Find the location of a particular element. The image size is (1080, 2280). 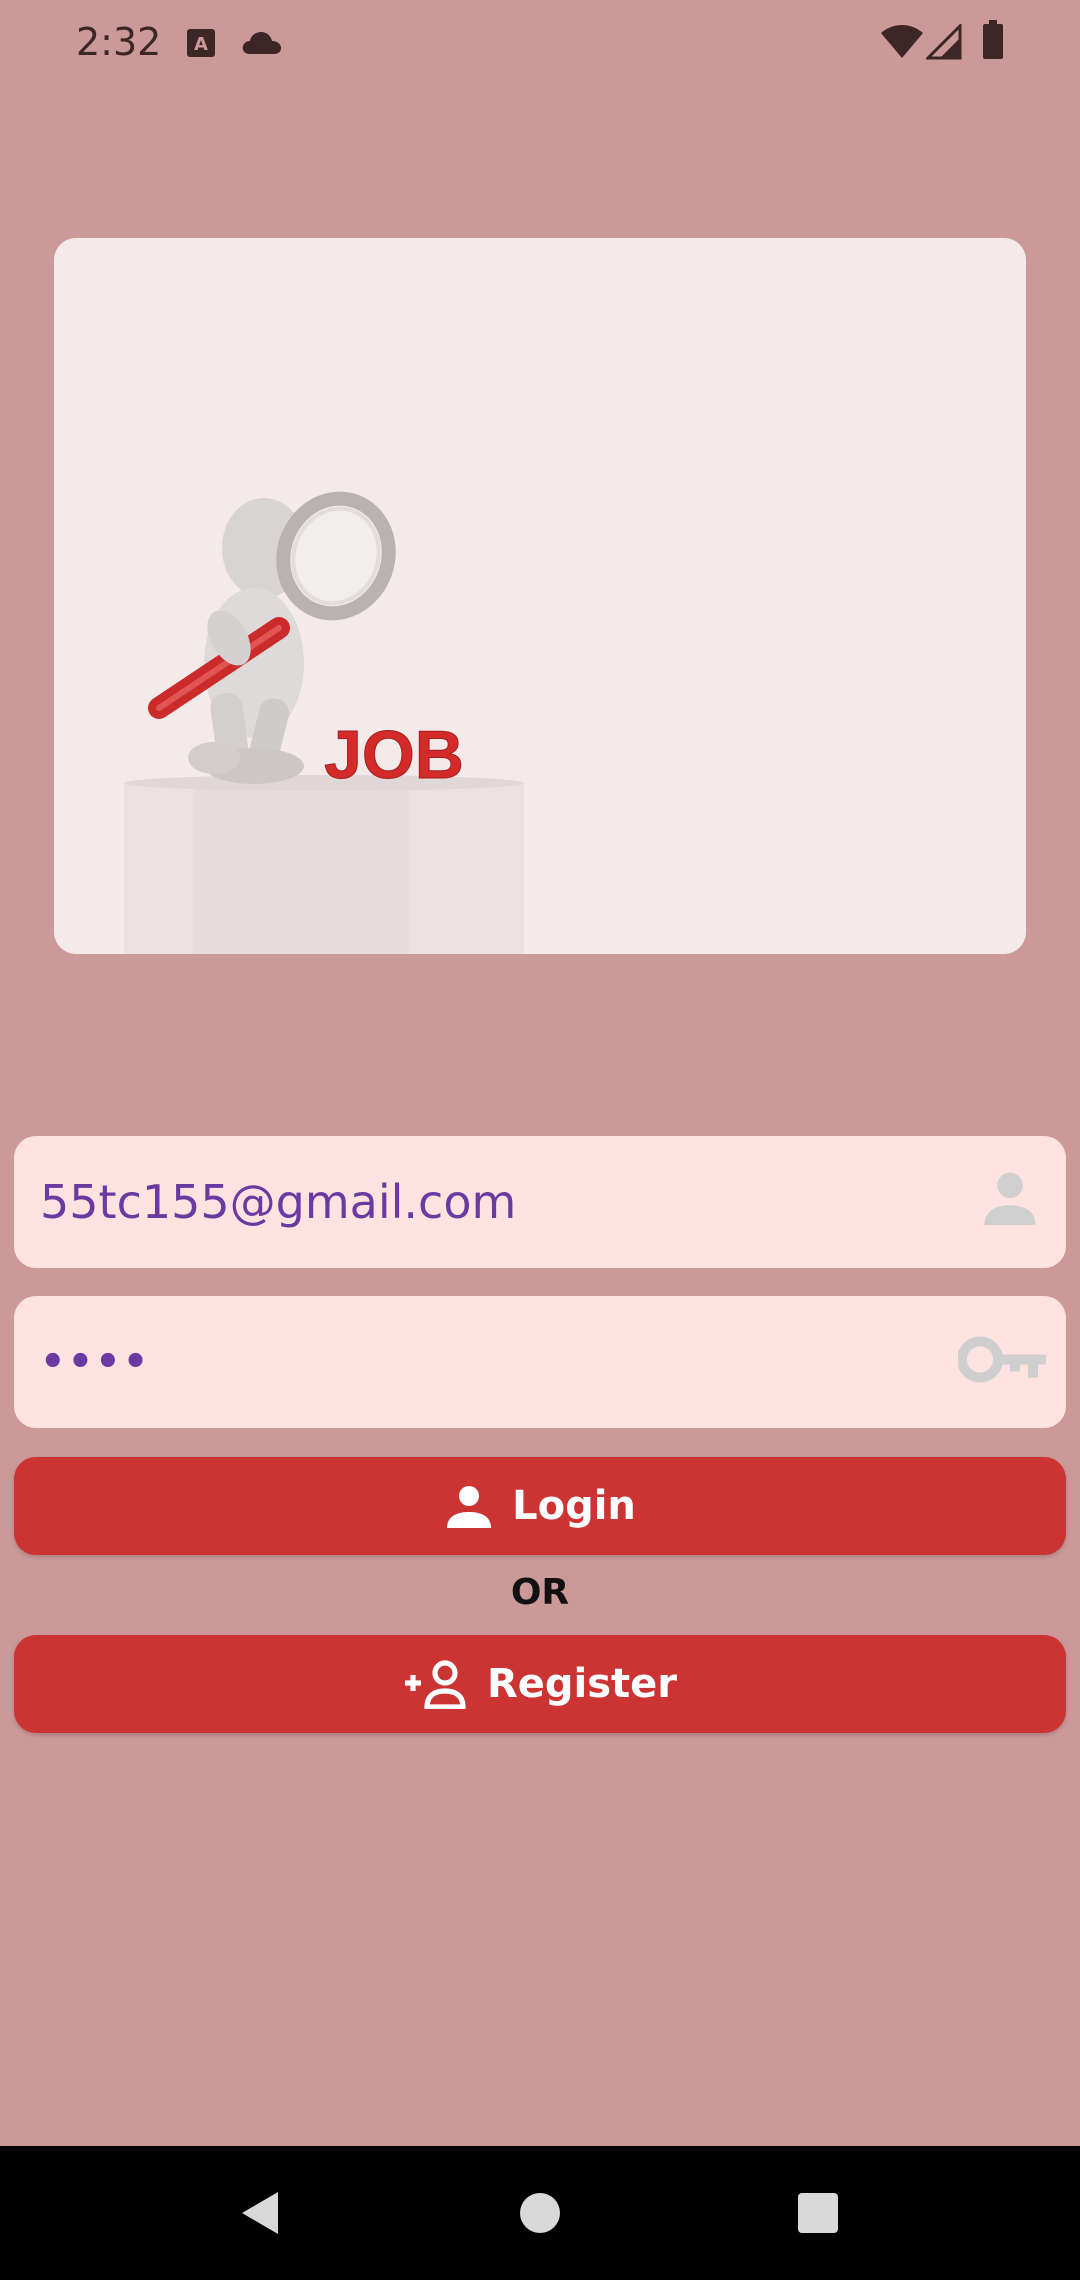

home-button is located at coordinates (540, 2213).